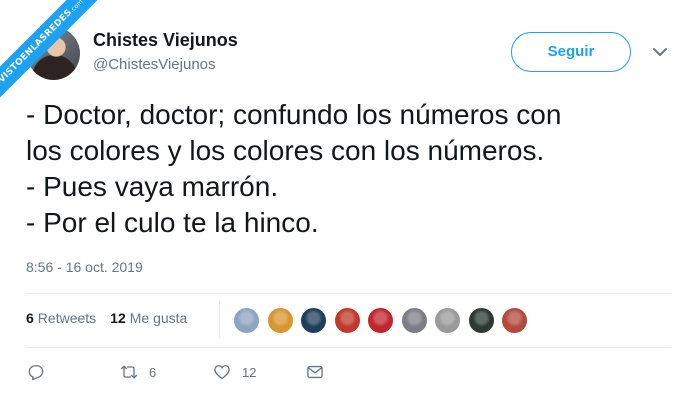 This screenshot has height=403, width=700. I want to click on watermark-ribbon: VISTOENLASREDES.com, so click(55, 55).